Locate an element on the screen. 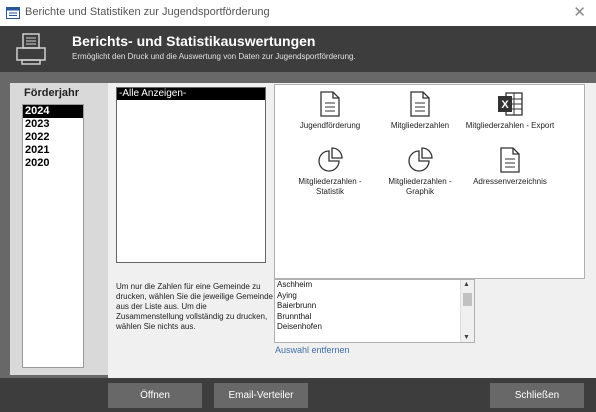 The width and height of the screenshot is (596, 412). report-mitgliederzahlen-statistik: Mitgliederzahlen - Statistik is located at coordinates (330, 172).